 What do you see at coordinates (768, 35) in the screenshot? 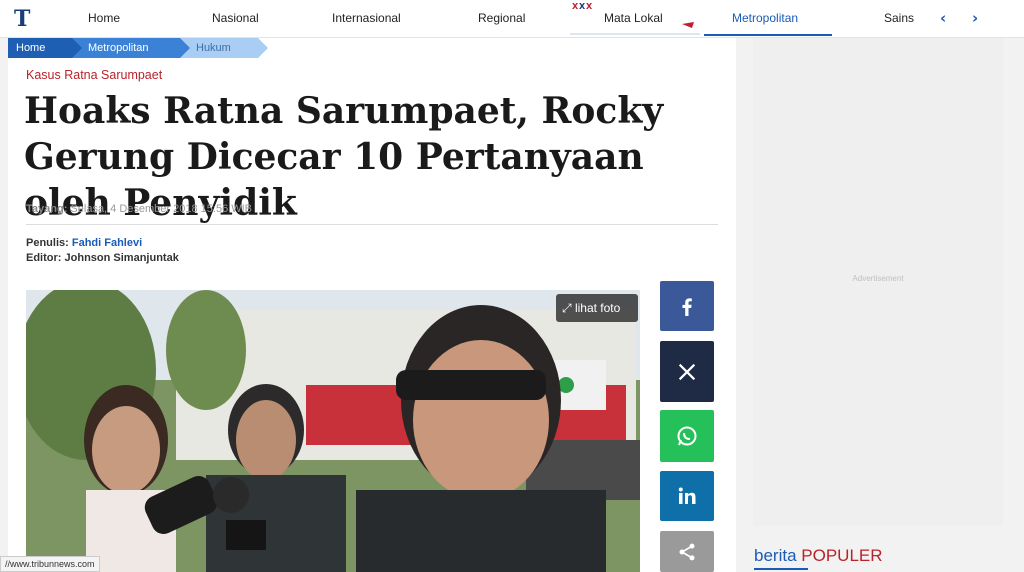
I see `active-tab-indicator` at bounding box center [768, 35].